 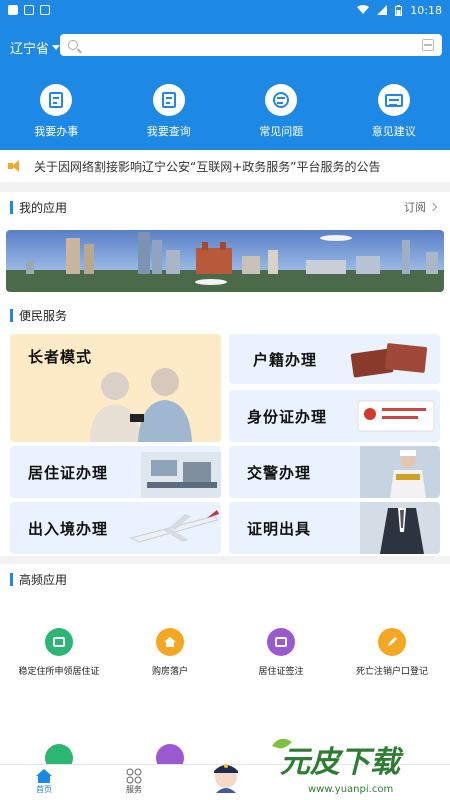 What do you see at coordinates (59, 642) in the screenshot?
I see `id-card-icon` at bounding box center [59, 642].